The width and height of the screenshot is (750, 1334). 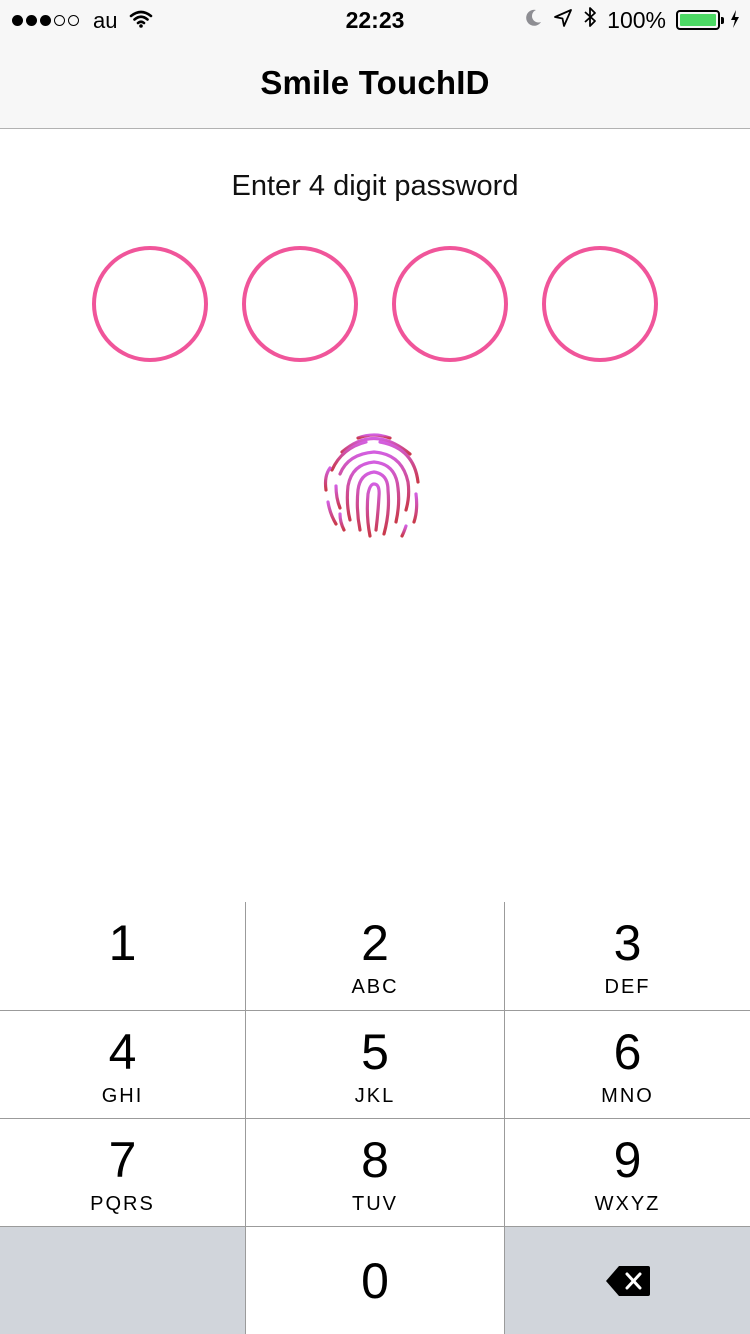 I want to click on keypad-key-8: 8 TUV, so click(x=375, y=1172).